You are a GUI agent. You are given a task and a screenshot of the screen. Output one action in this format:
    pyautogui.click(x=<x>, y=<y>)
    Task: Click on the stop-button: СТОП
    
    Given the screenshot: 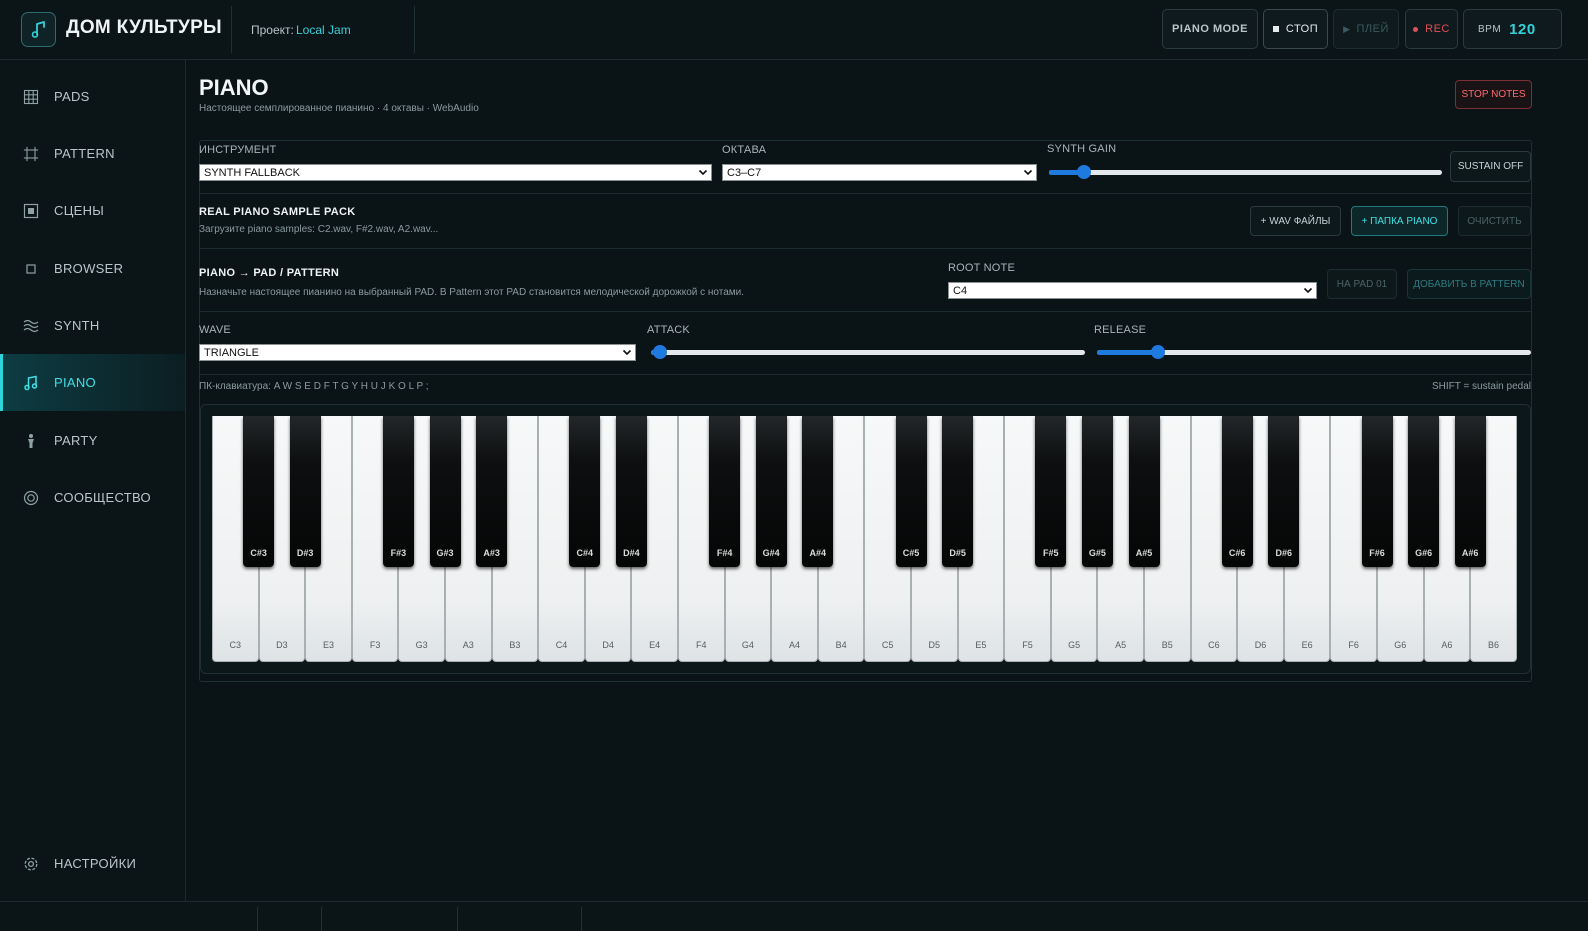 What is the action you would take?
    pyautogui.click(x=1295, y=29)
    